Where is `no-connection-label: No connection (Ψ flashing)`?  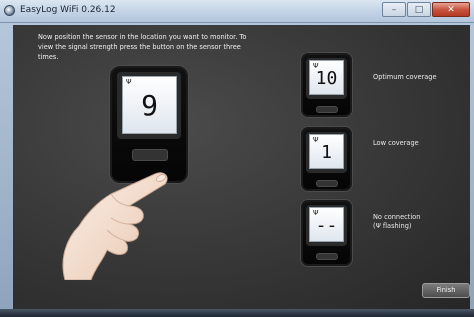
no-connection-label: No connection (Ψ flashing) is located at coordinates (396, 222).